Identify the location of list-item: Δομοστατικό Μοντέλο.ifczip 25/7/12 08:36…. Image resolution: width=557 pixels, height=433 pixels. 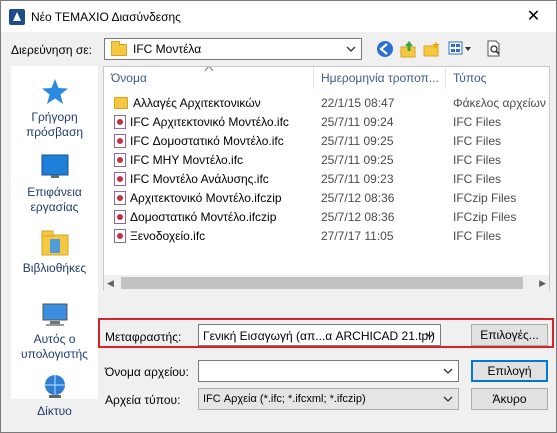
(326, 217).